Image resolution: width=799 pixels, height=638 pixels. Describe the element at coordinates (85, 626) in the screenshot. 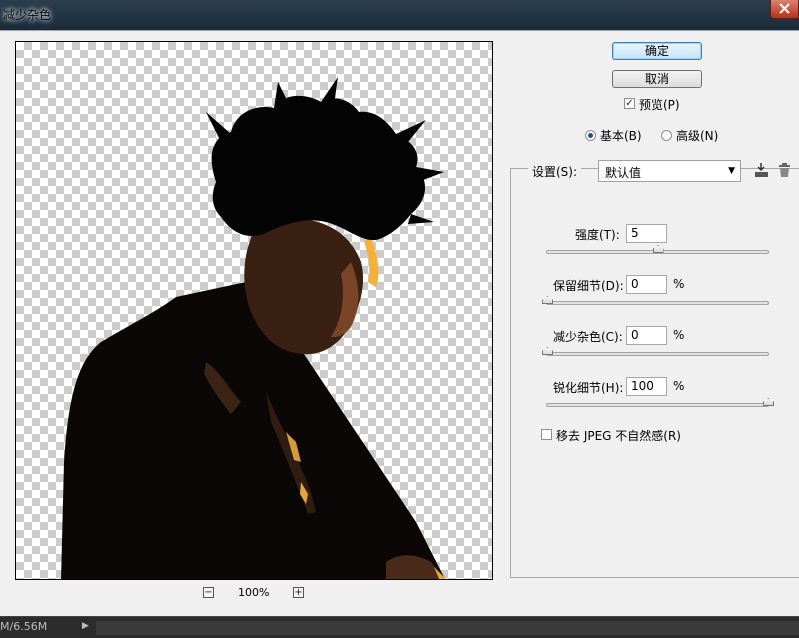

I see `play-icon: ▶` at that location.